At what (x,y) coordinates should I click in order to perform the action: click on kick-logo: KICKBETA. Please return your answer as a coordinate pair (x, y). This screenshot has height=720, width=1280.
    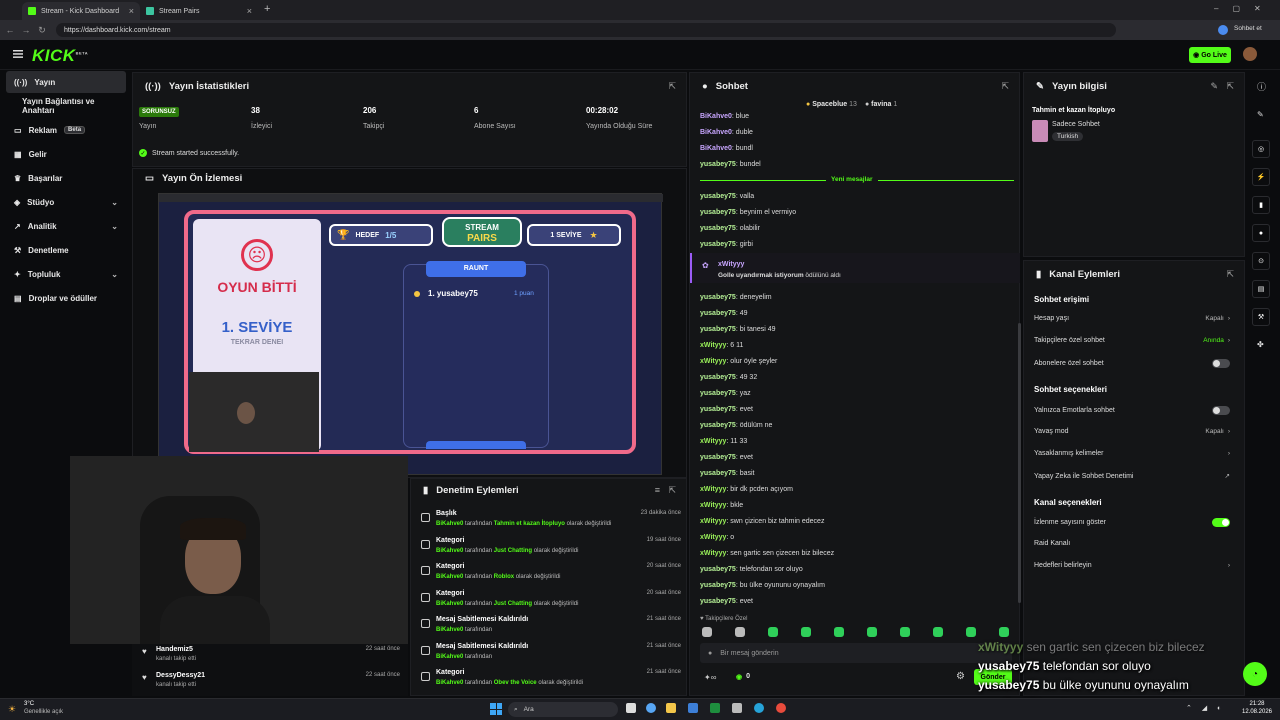
    Looking at the image, I should click on (60, 56).